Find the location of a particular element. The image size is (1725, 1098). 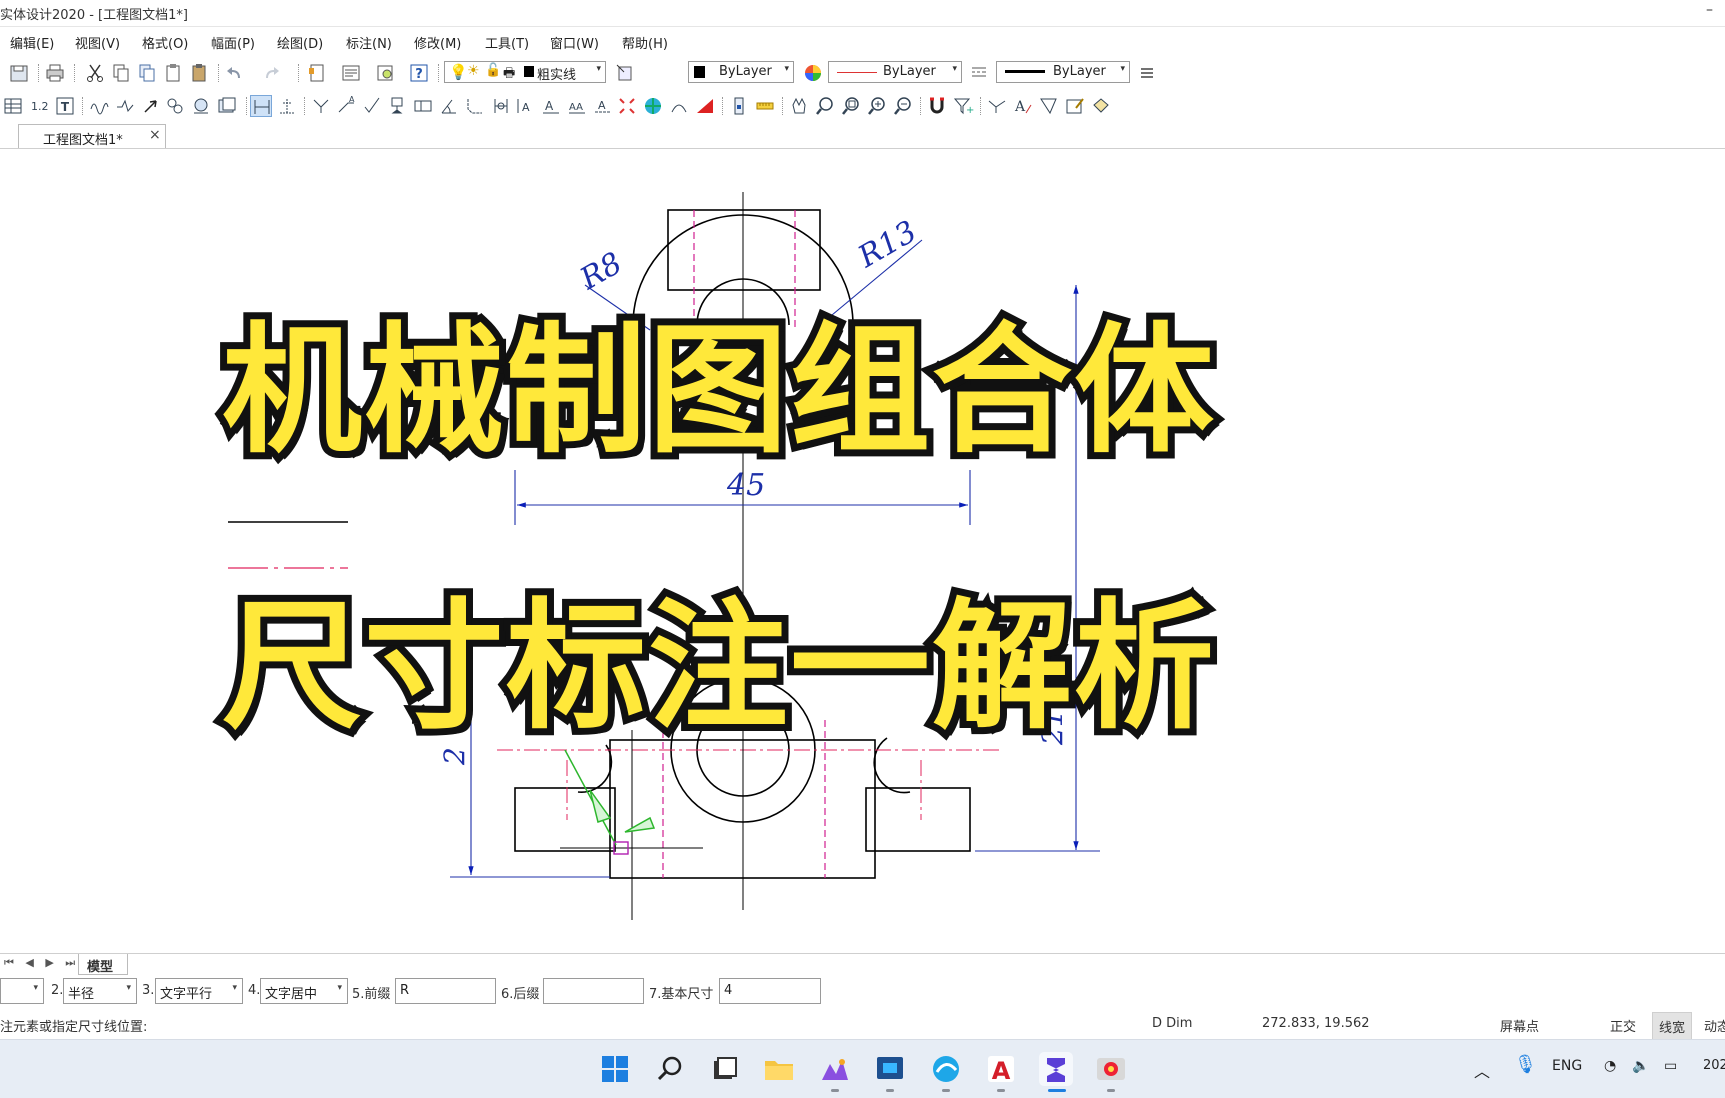

angle-dimension-icon is located at coordinates (449, 106).